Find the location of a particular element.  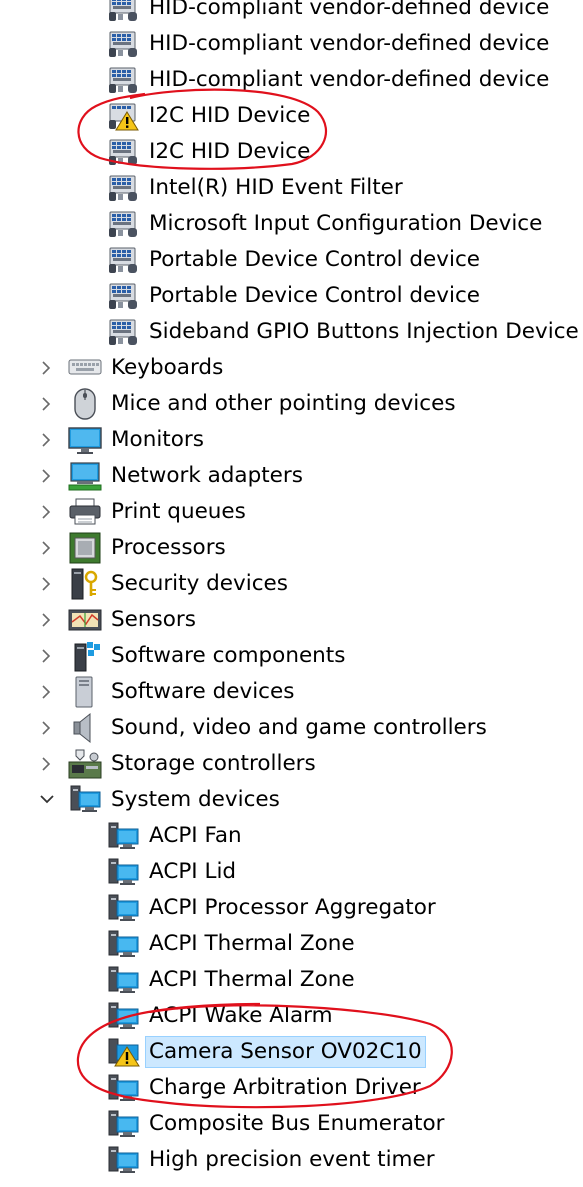

category-system-devices: System devices is located at coordinates (291, 800).